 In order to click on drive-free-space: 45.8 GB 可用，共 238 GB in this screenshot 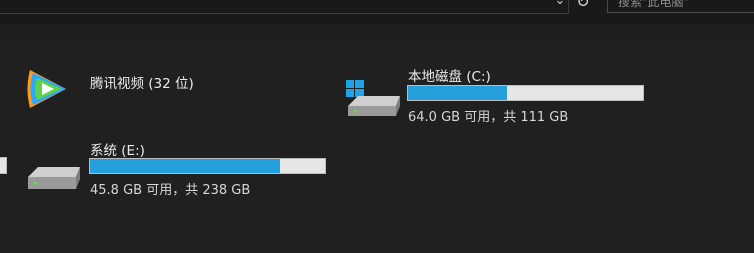, I will do `click(170, 190)`.